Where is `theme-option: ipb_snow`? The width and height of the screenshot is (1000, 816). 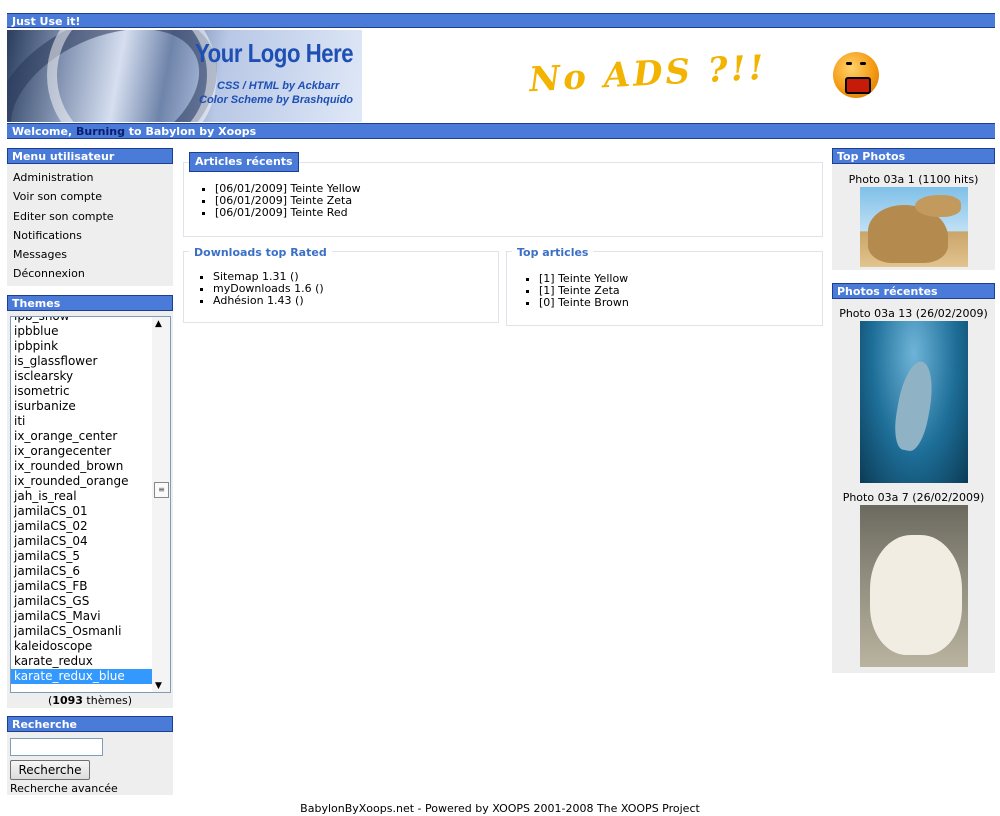 theme-option: ipb_snow is located at coordinates (81, 320).